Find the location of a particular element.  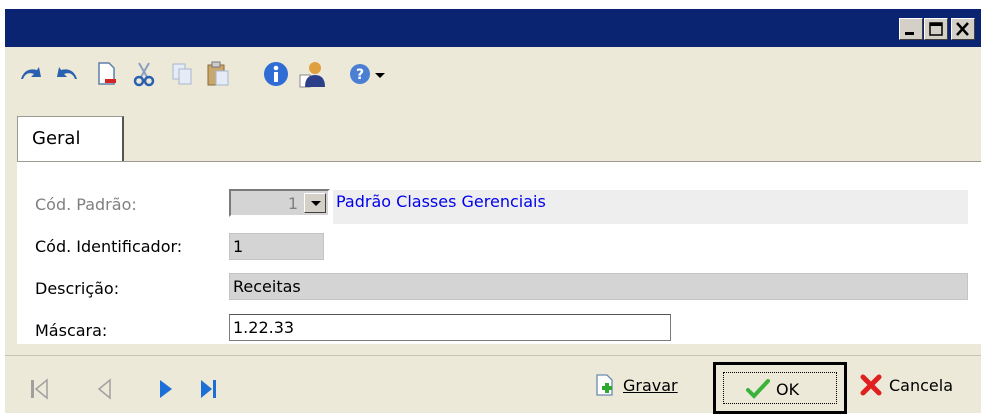

tab-geral-label: Geral is located at coordinates (56, 138).